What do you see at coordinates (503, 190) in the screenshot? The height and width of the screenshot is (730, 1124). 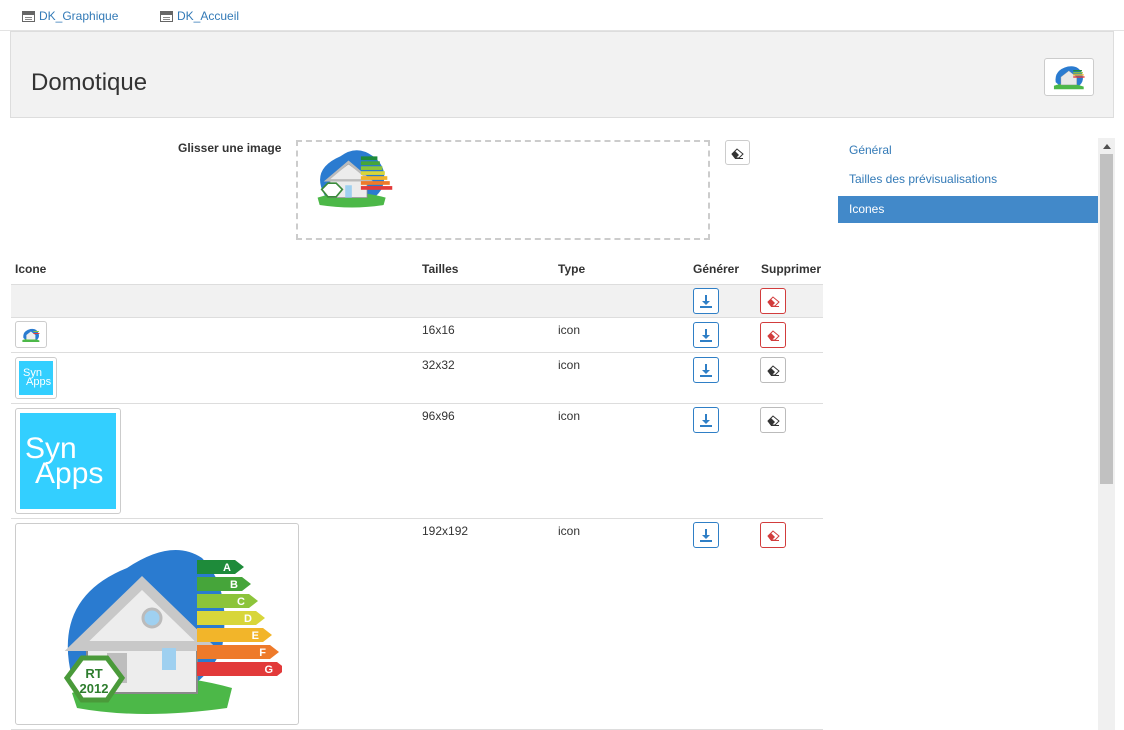 I see `image-dropzone` at bounding box center [503, 190].